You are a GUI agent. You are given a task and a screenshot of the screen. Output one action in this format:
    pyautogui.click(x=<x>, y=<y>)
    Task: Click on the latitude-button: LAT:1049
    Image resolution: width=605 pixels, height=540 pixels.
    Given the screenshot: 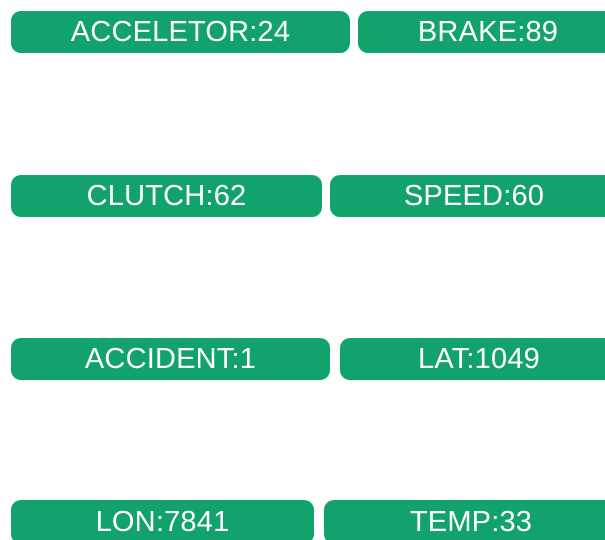 What is the action you would take?
    pyautogui.click(x=472, y=359)
    